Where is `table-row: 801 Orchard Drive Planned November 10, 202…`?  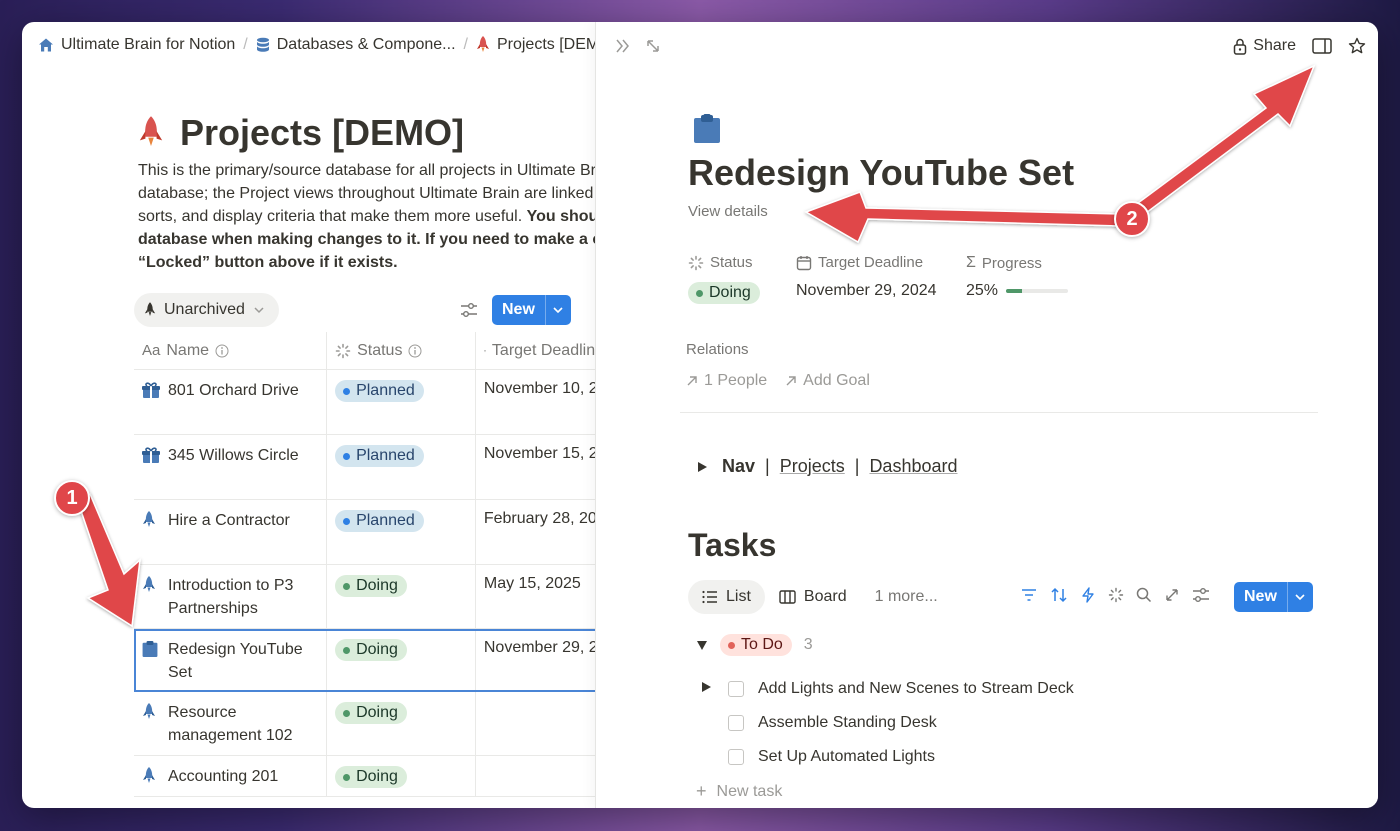
table-row: 801 Orchard Drive Planned November 10, 202… is located at coordinates (364, 402).